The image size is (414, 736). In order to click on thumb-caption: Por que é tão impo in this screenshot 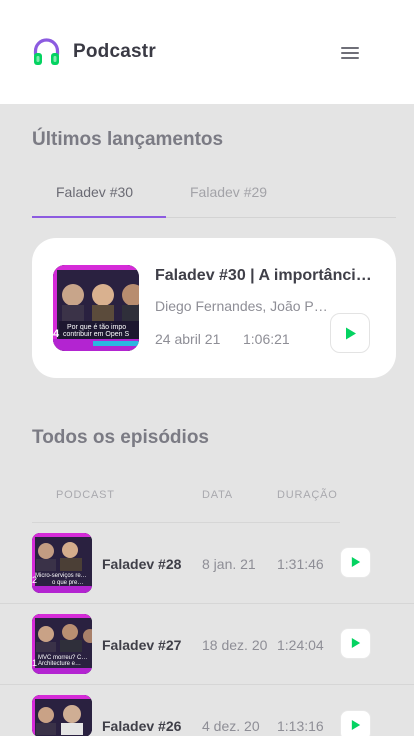, I will do `click(96, 327)`.